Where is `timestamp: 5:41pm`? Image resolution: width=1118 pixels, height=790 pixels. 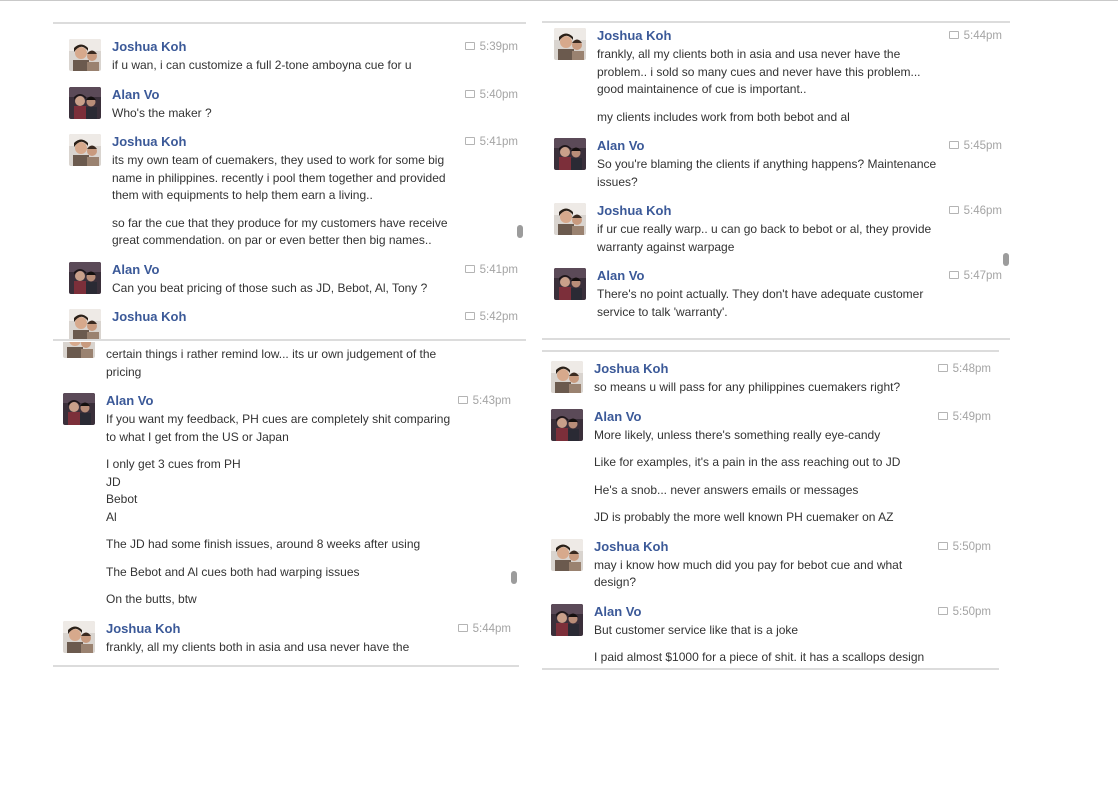
timestamp: 5:41pm is located at coordinates (491, 142).